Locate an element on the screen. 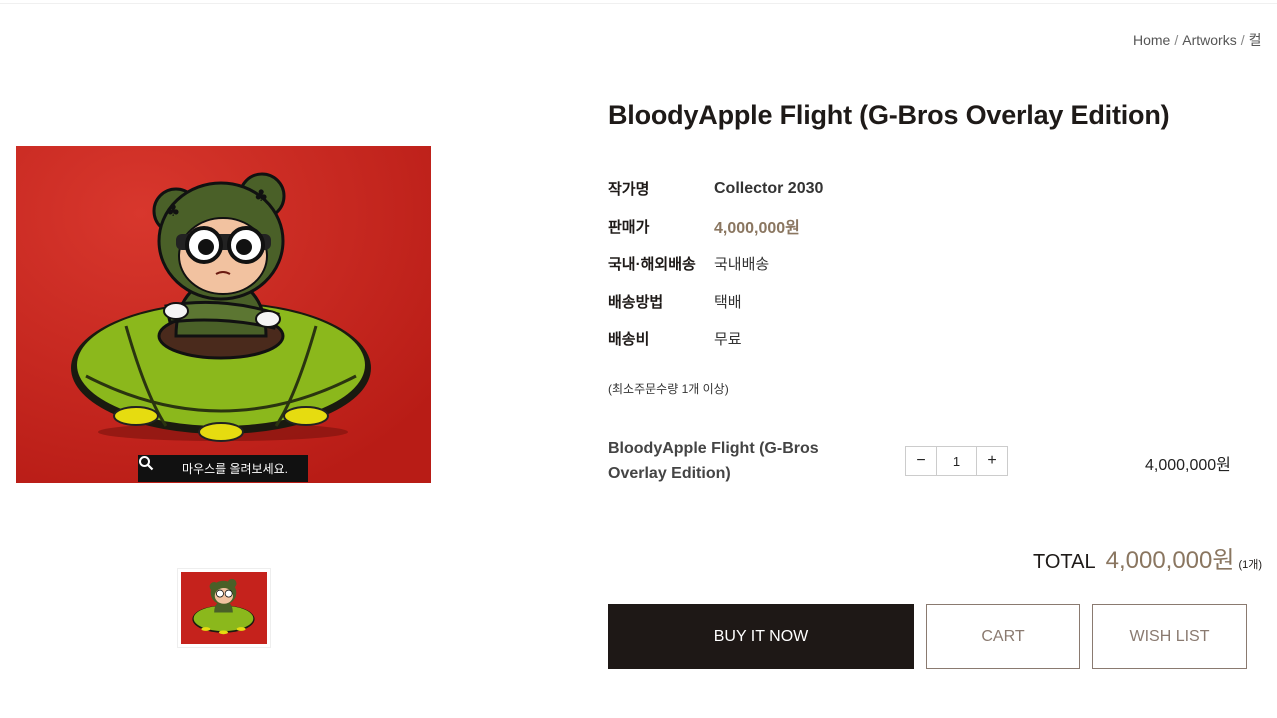 This screenshot has width=1277, height=718. quantity-increase-button: + is located at coordinates (992, 461).